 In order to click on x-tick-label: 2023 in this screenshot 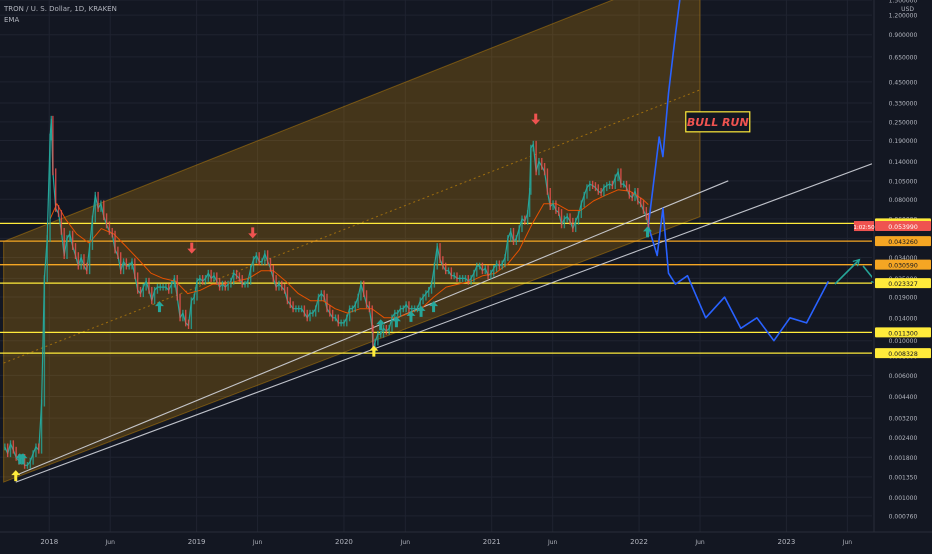, I will do `click(787, 542)`.